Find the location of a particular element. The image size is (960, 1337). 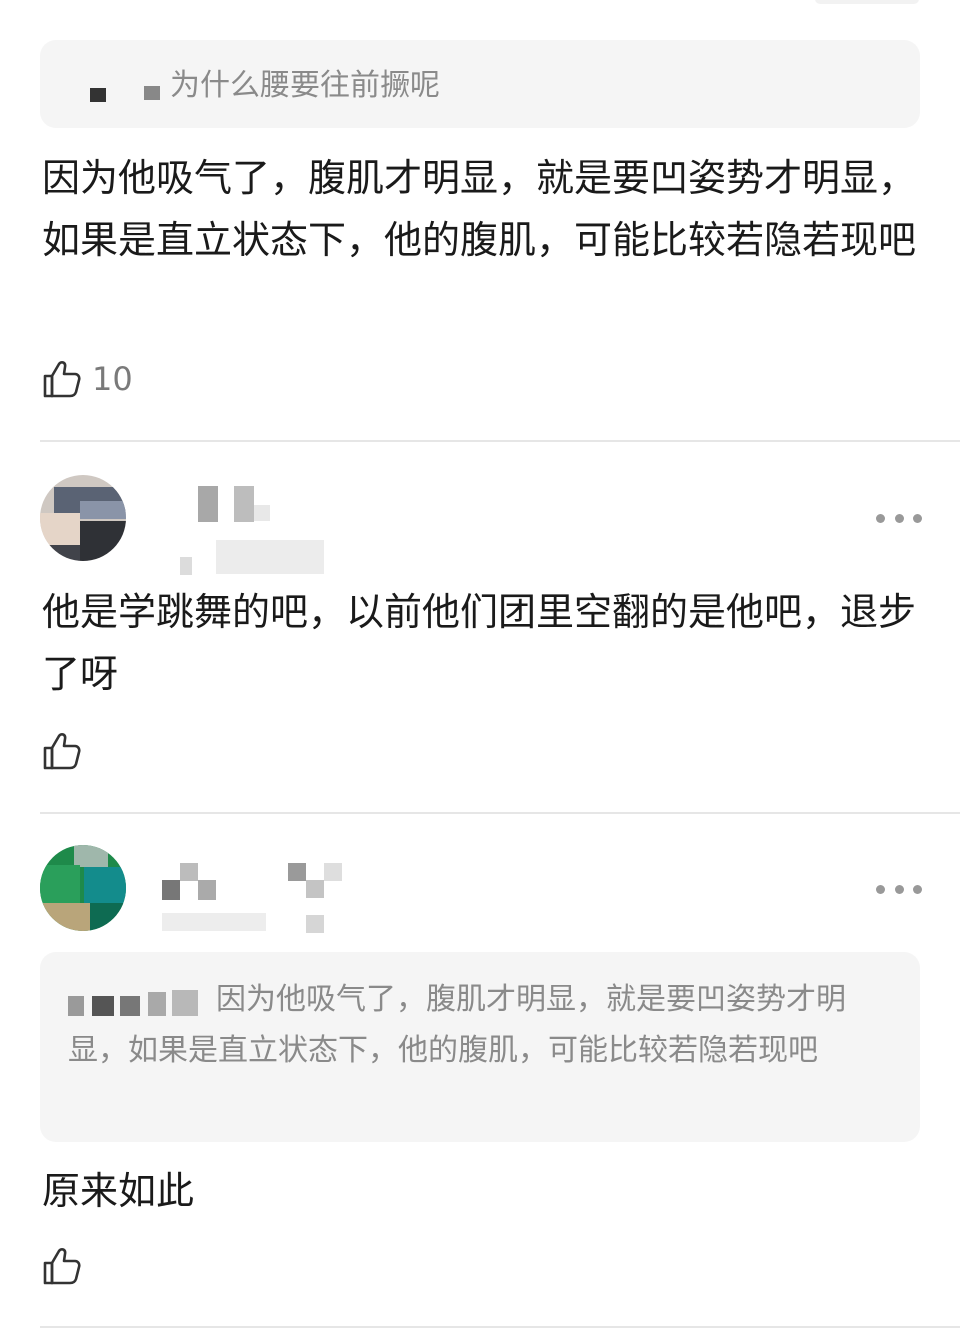

reply-quote-box: 为什么腰要往前撅呢 is located at coordinates (480, 84).